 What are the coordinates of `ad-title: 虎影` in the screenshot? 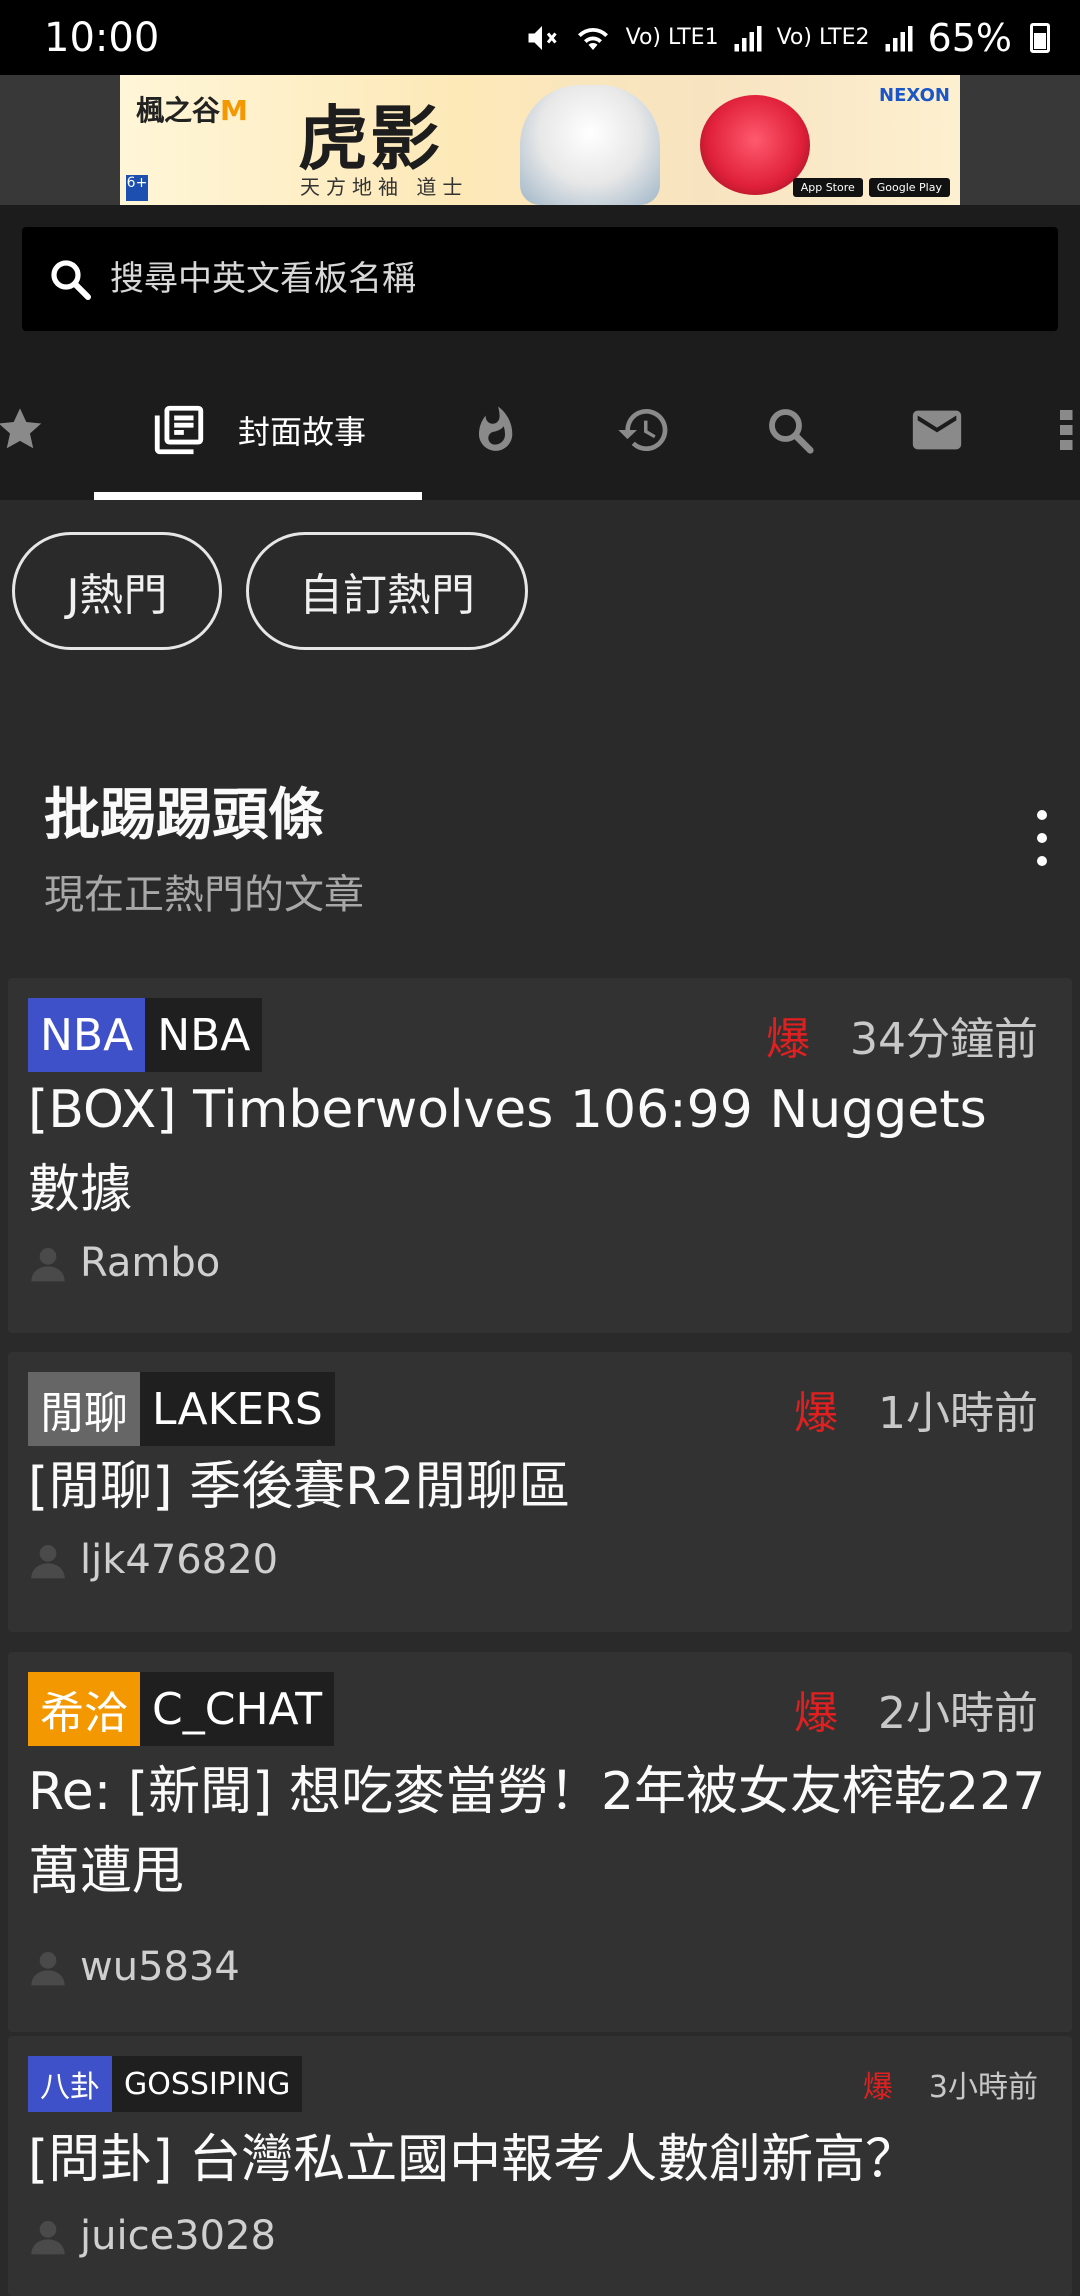 It's located at (370, 138).